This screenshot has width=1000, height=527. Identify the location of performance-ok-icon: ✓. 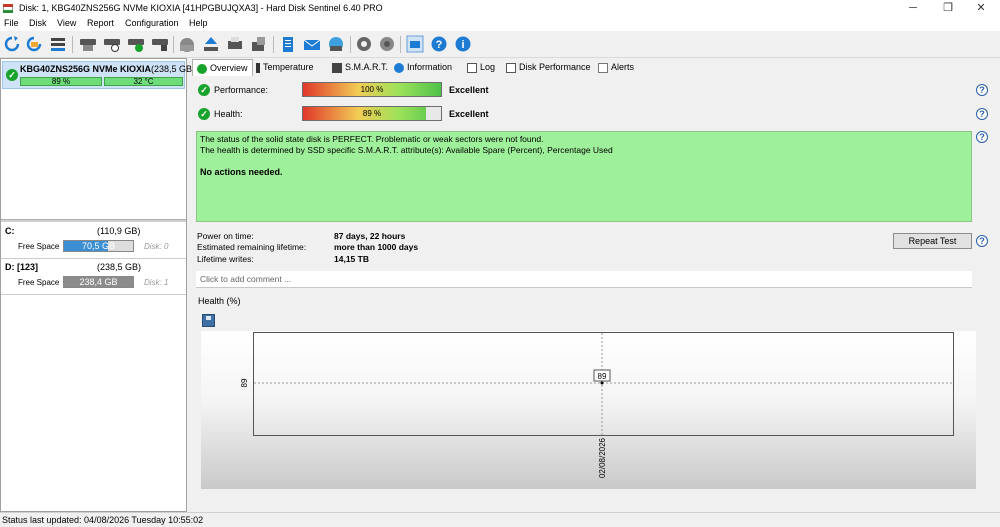
(204, 90).